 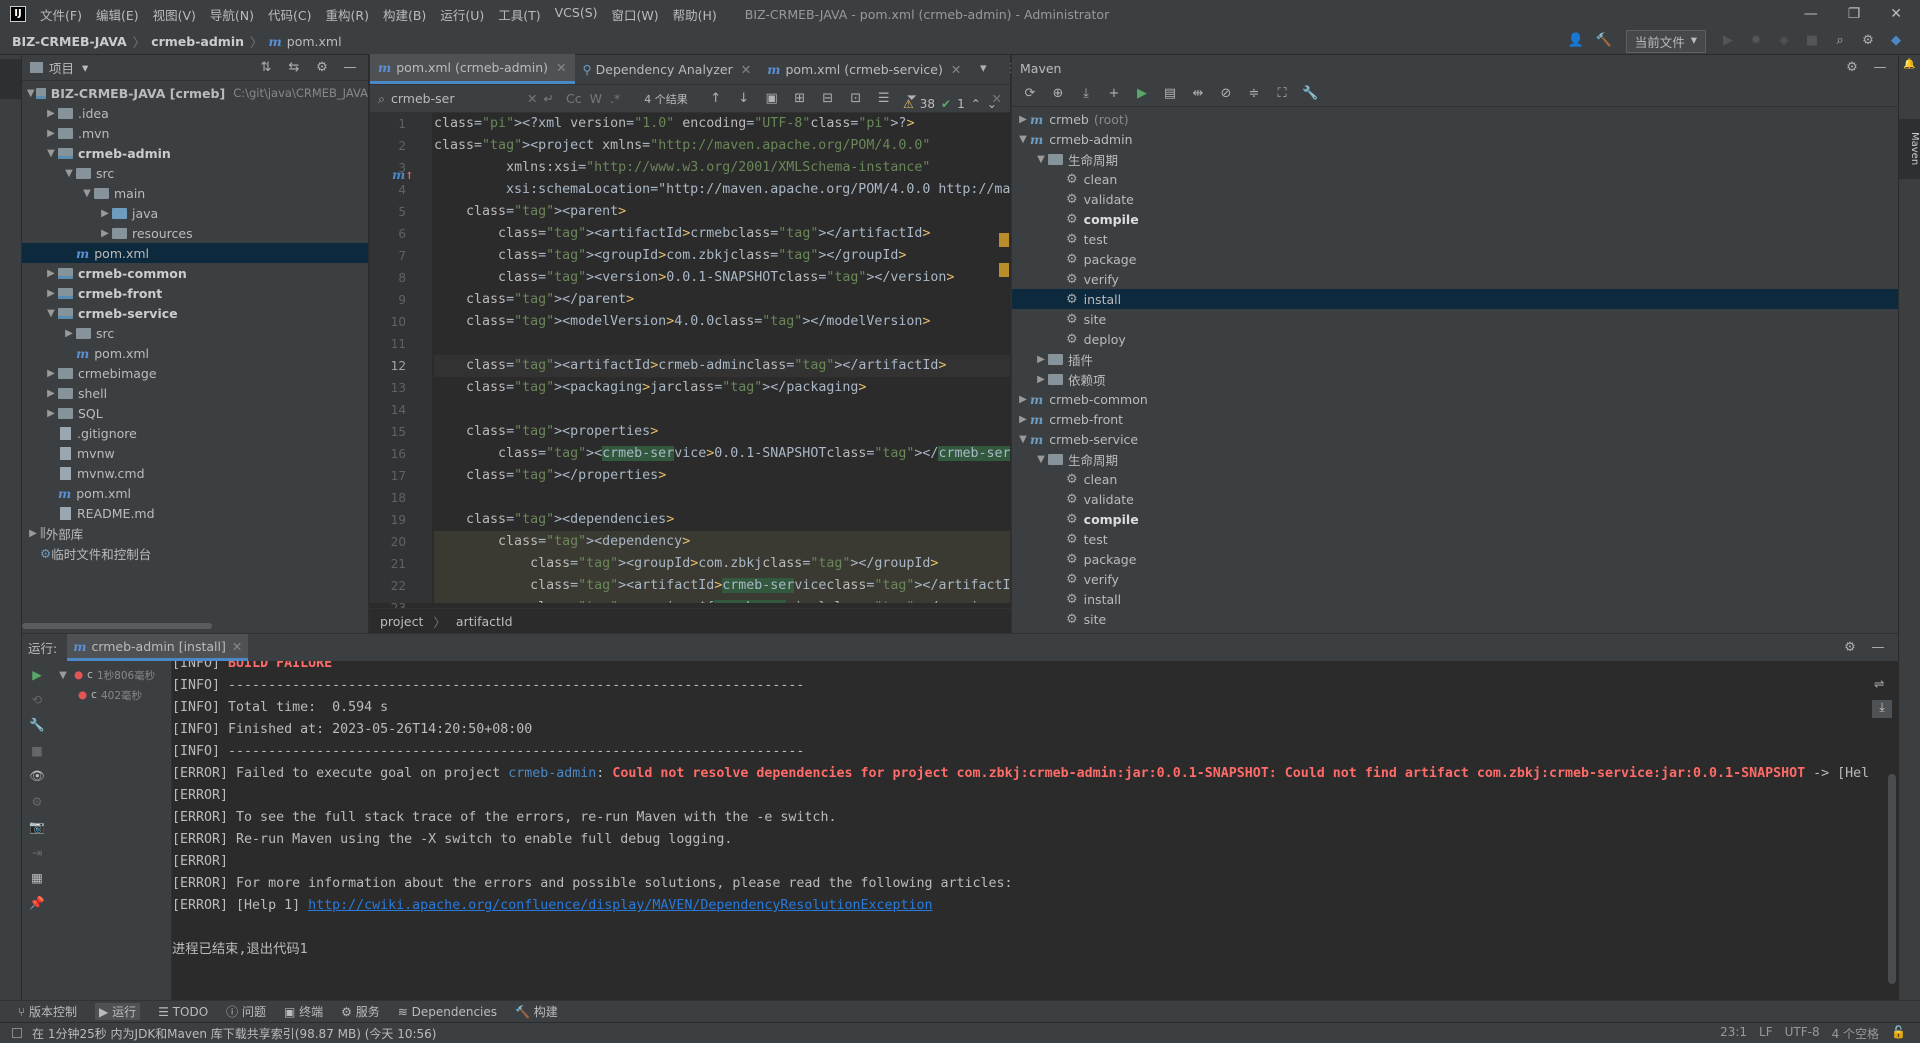 What do you see at coordinates (695, 14) in the screenshot?
I see `menu-item: 帮助(H)` at bounding box center [695, 14].